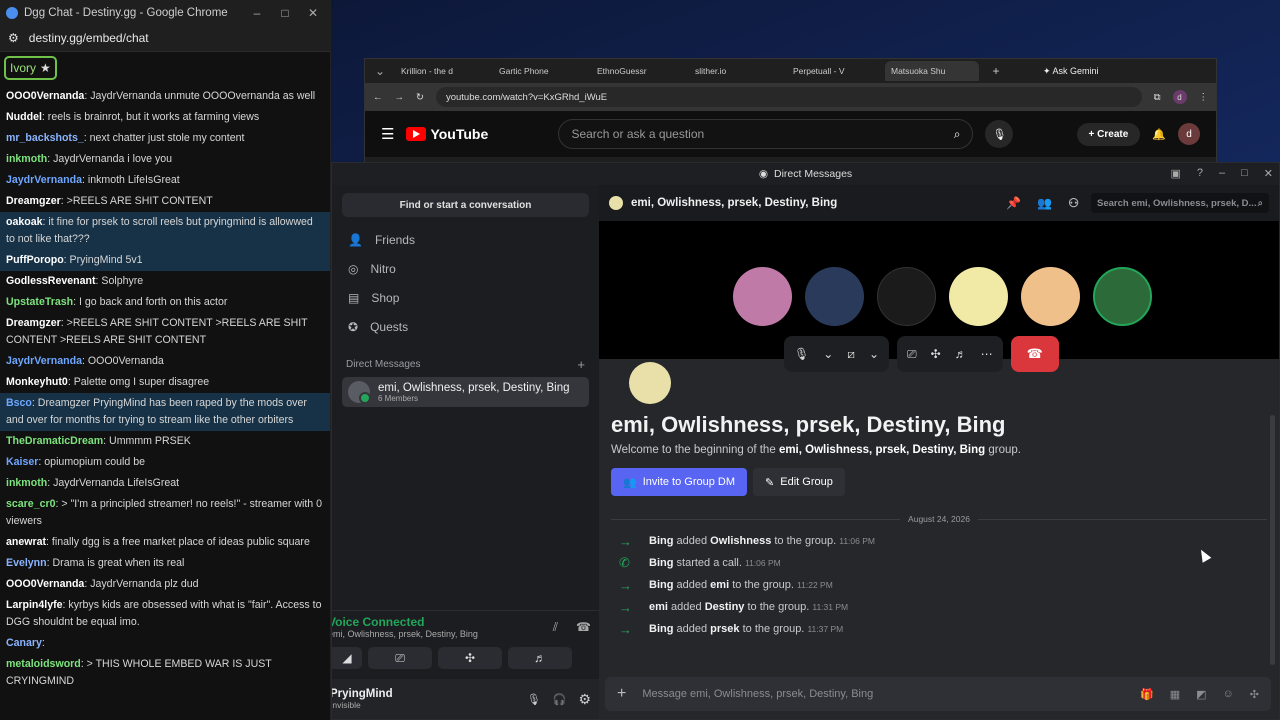  What do you see at coordinates (1157, 97) in the screenshot?
I see `extensions-icon: ⧉` at bounding box center [1157, 97].